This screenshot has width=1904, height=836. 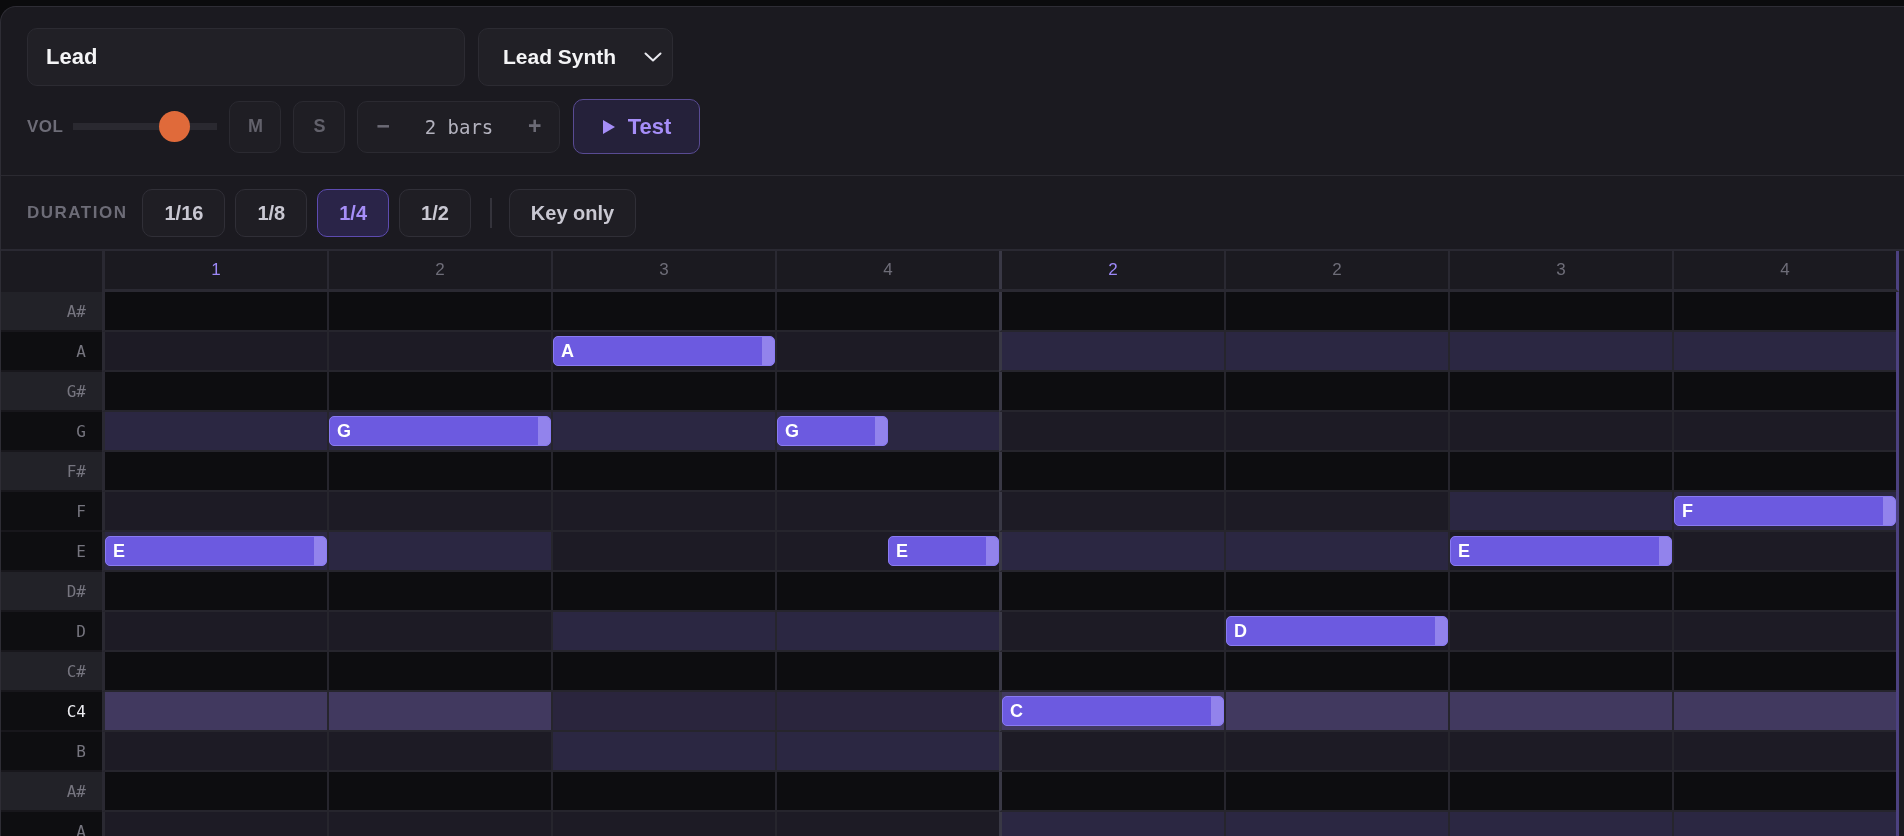 What do you see at coordinates (184, 213) in the screenshot?
I see `duration-option: 1/16` at bounding box center [184, 213].